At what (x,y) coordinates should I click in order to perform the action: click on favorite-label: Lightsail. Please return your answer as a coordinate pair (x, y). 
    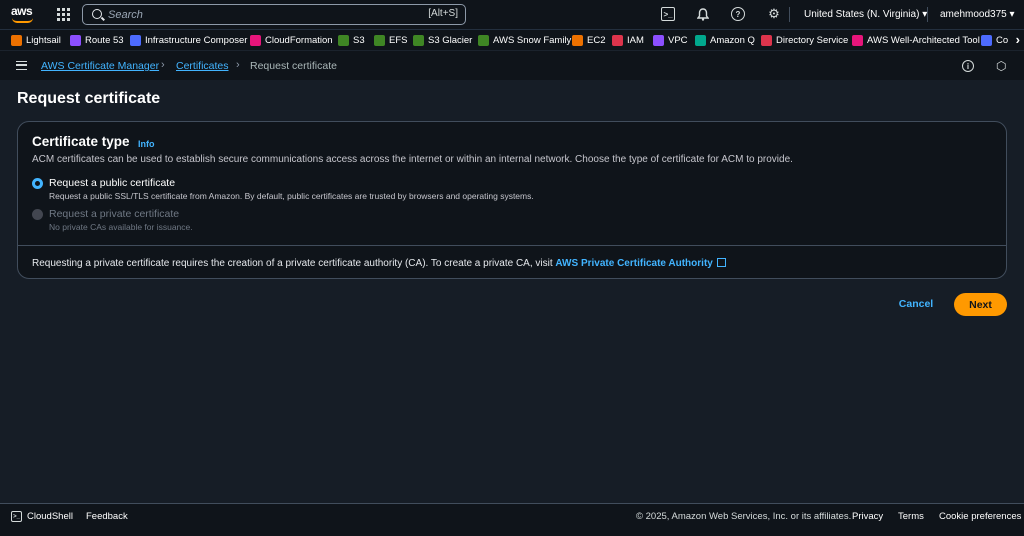
    Looking at the image, I should click on (43, 40).